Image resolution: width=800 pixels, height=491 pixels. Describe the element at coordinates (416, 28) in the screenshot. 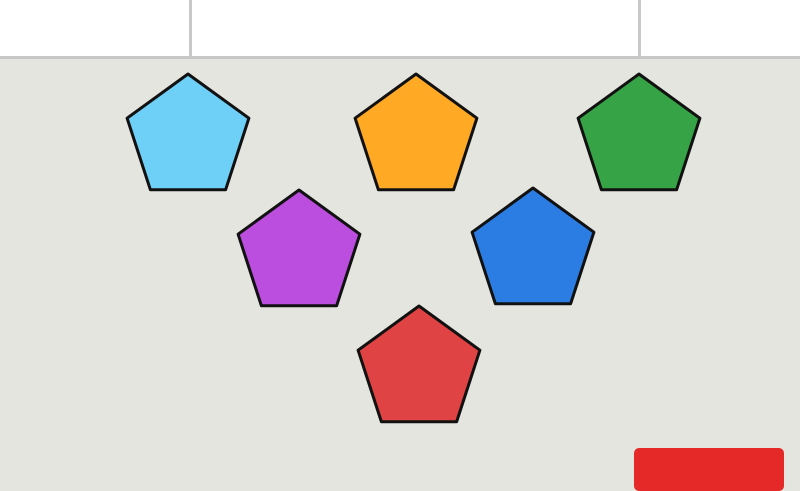

I see `header-center-panel` at that location.